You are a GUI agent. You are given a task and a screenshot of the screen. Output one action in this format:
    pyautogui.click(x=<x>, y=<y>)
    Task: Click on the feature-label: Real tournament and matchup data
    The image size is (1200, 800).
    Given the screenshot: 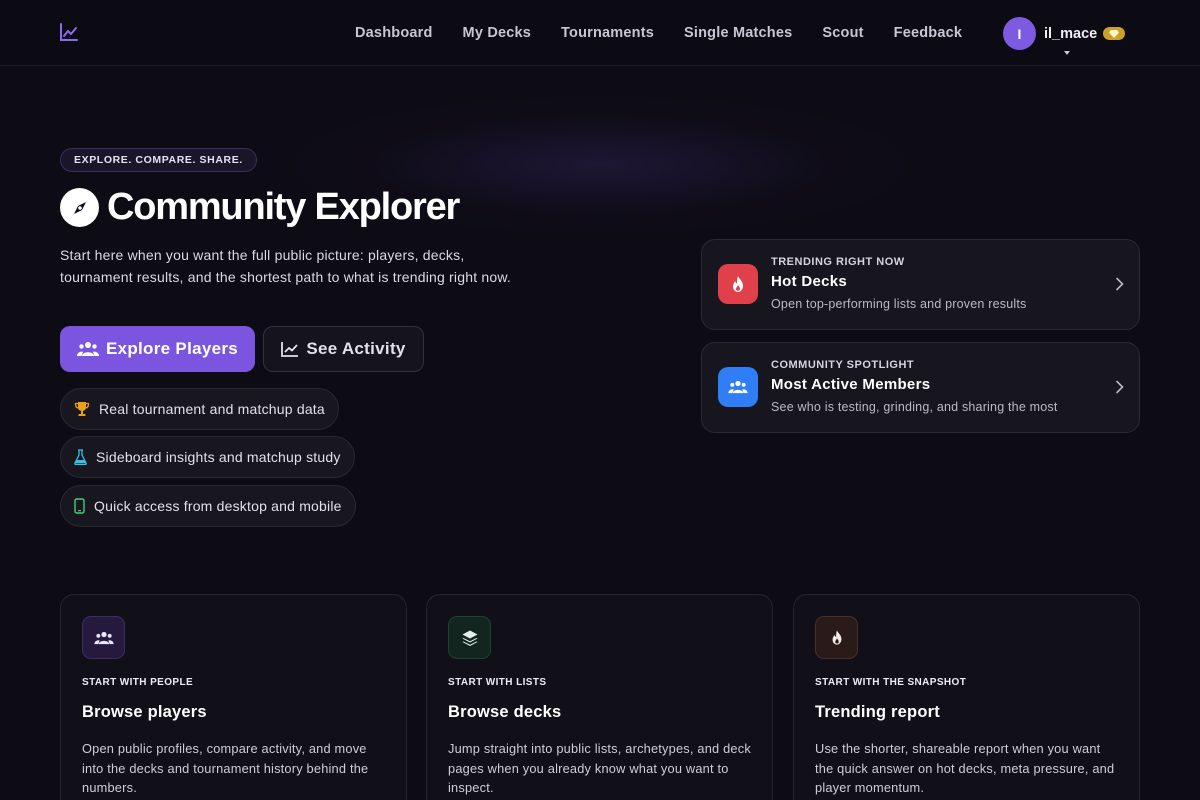 What is the action you would take?
    pyautogui.click(x=212, y=409)
    